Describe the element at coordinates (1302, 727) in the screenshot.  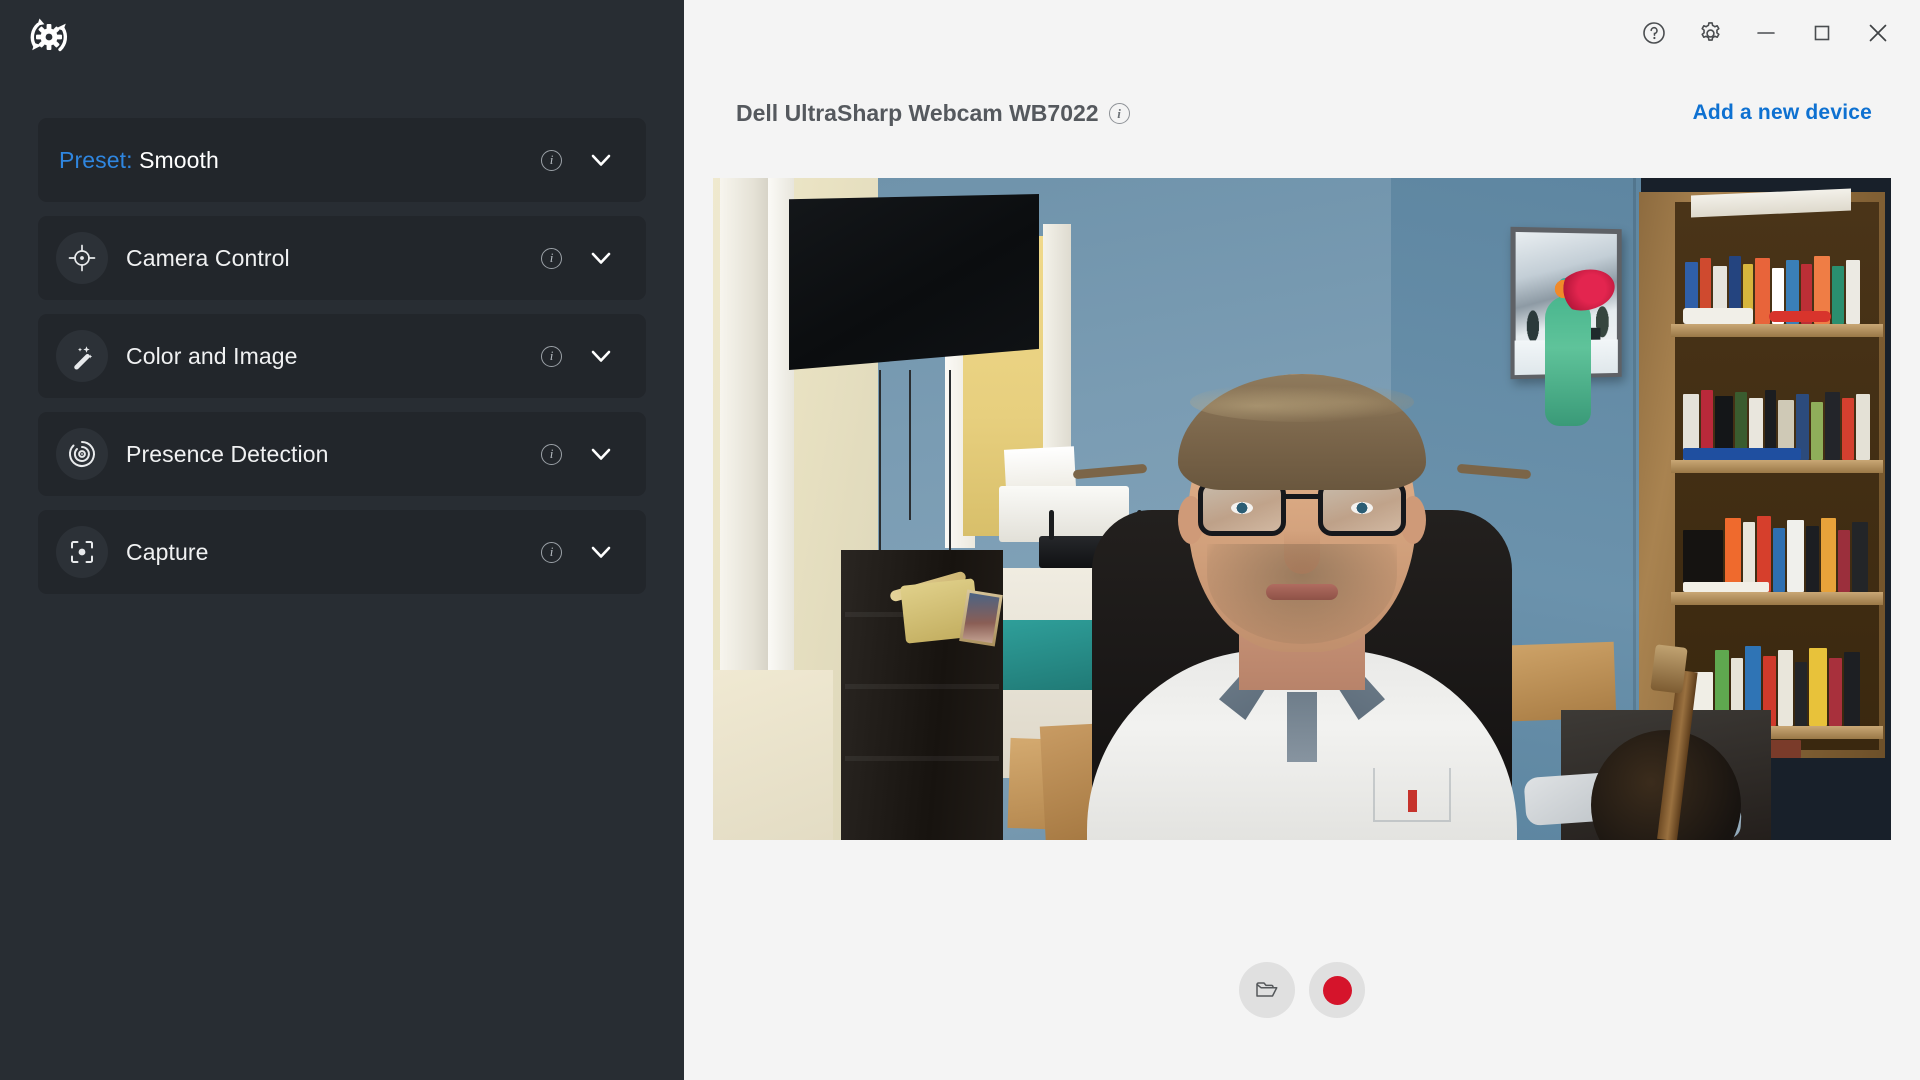
I see `shirt-placket` at that location.